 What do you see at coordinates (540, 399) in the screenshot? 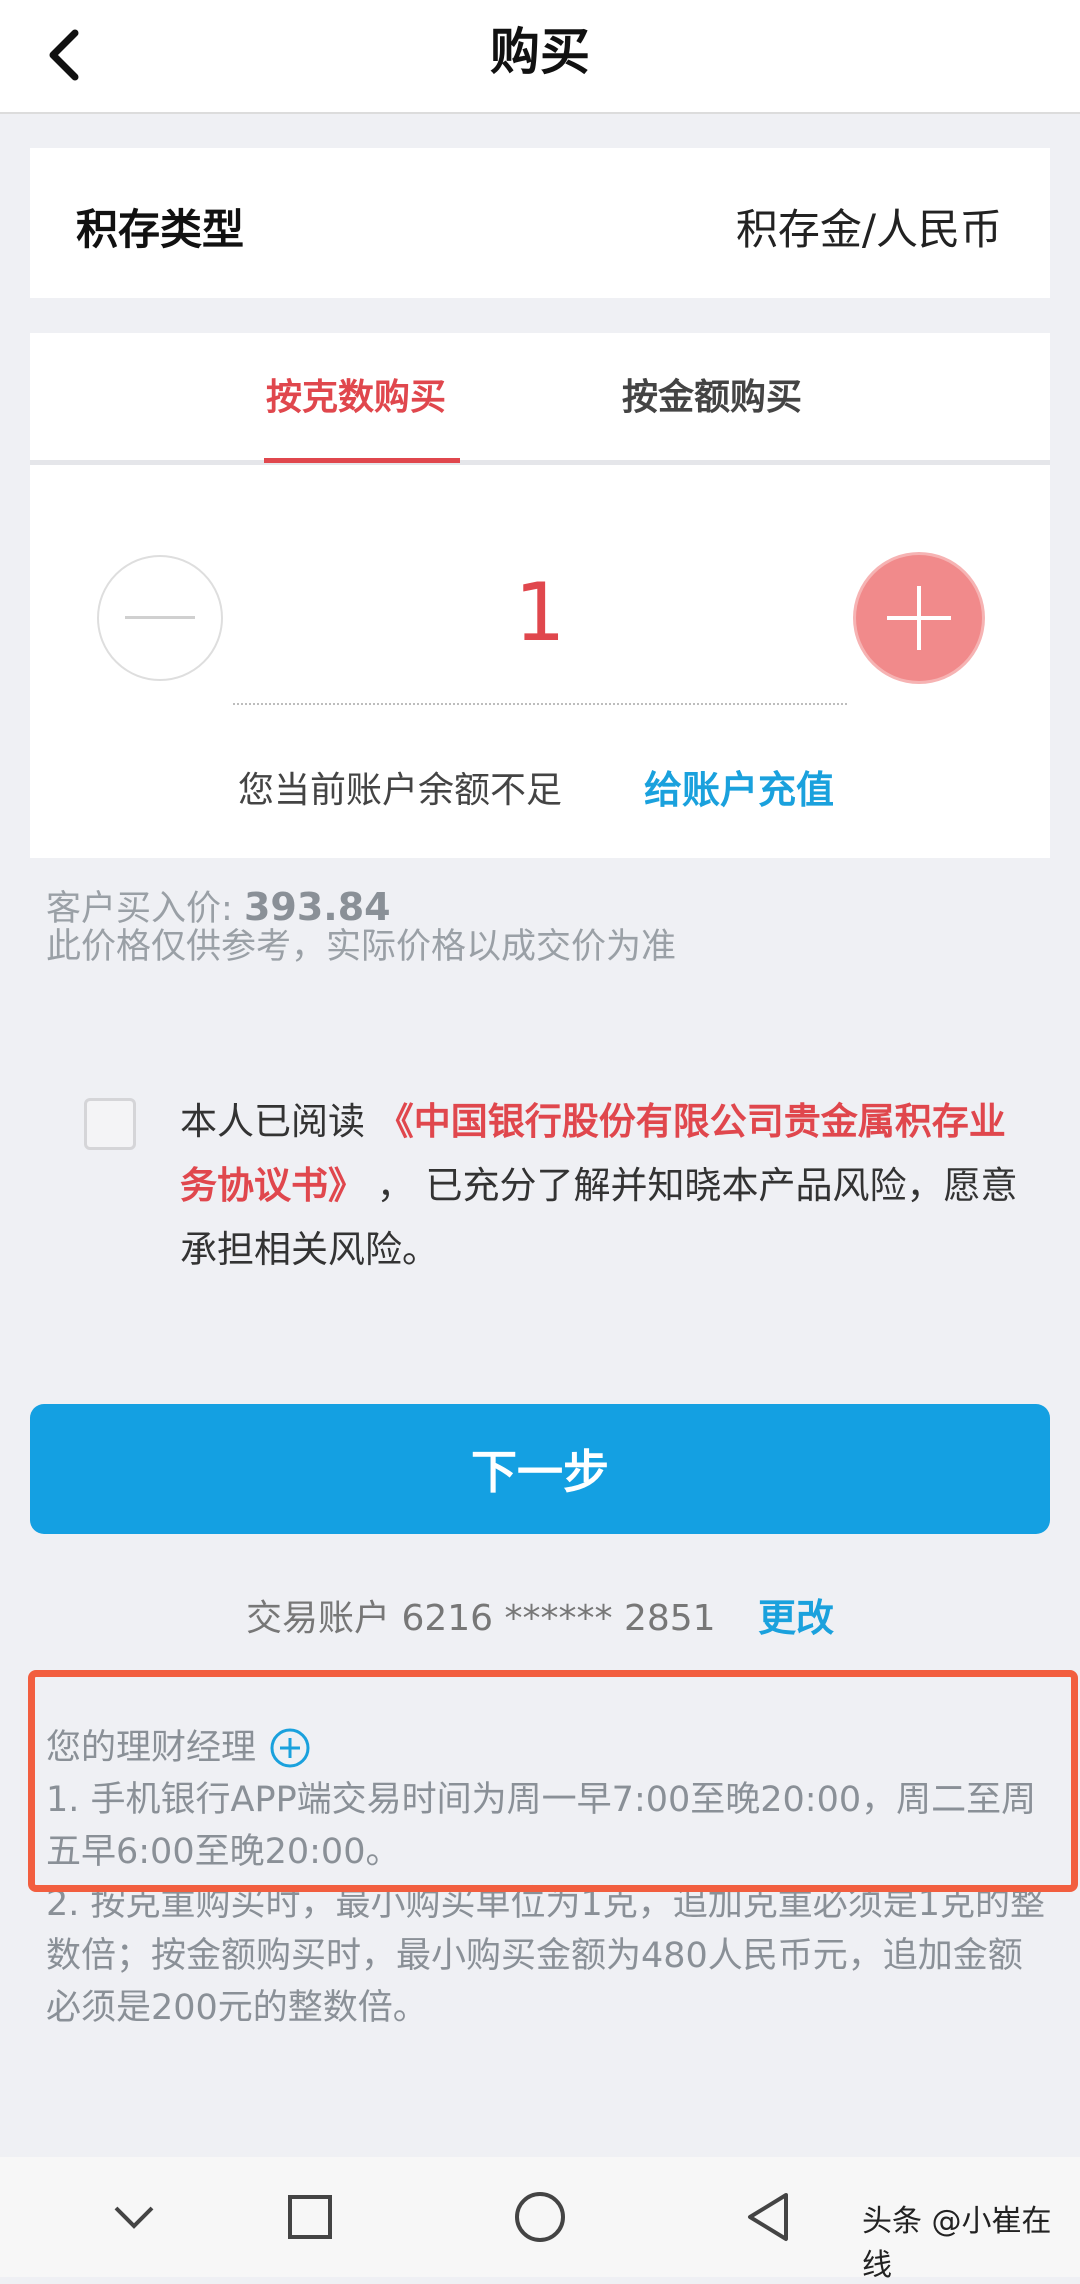
I see `tab-bar: 按克数购买 按金额购买` at bounding box center [540, 399].